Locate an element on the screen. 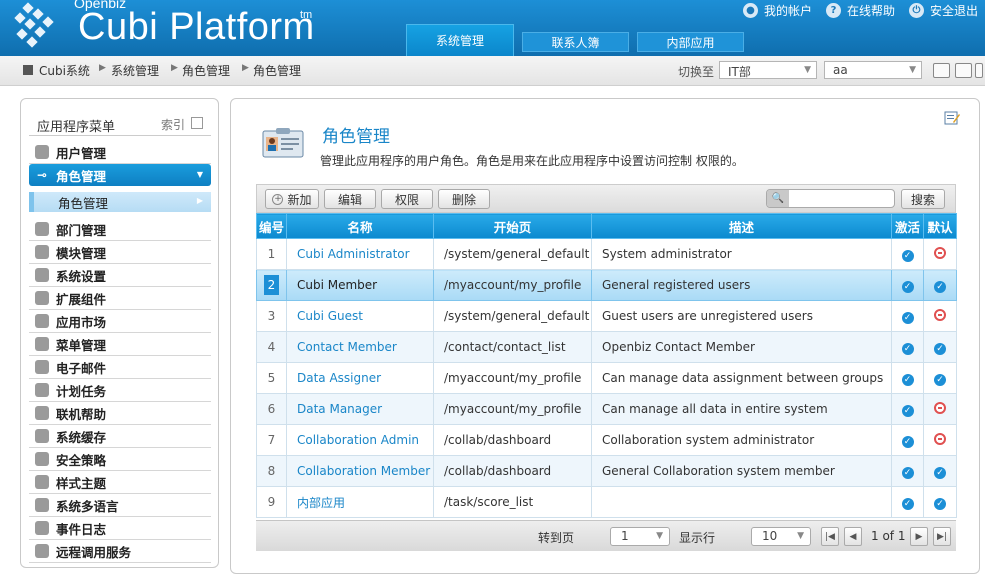 The width and height of the screenshot is (985, 574). sidebar-item-roles: ⊸ 角色管理 ▼ is located at coordinates (120, 175).